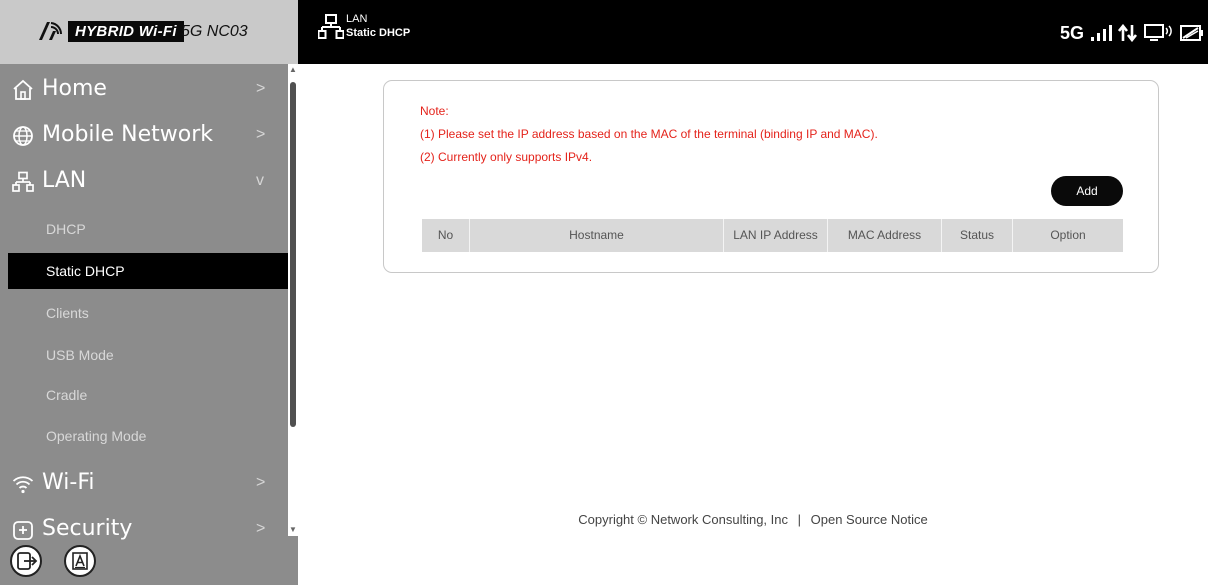 The image size is (1208, 585). What do you see at coordinates (683, 519) in the screenshot?
I see `copyright-text: Copyright © Network Consulting, Inc` at bounding box center [683, 519].